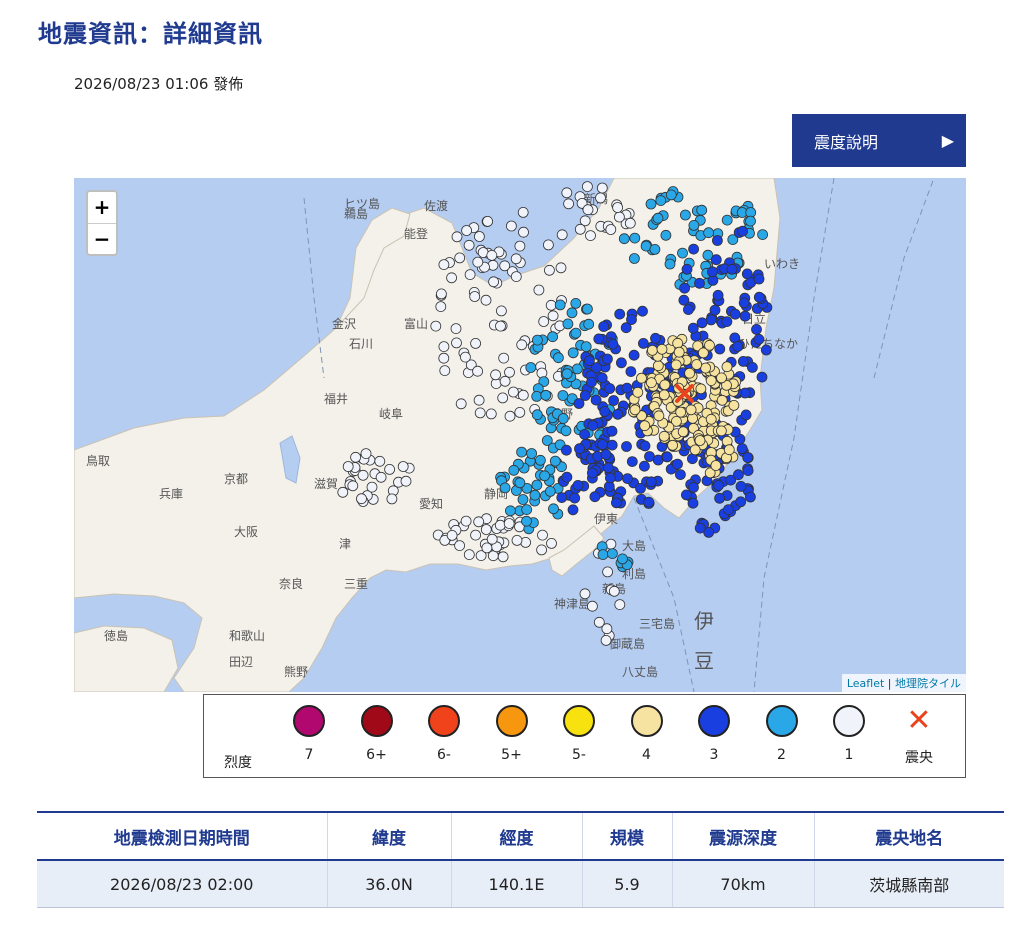 Image resolution: width=1024 pixels, height=928 pixels. Describe the element at coordinates (388, 884) in the screenshot. I see `cell-latitude: 36.0N` at that location.